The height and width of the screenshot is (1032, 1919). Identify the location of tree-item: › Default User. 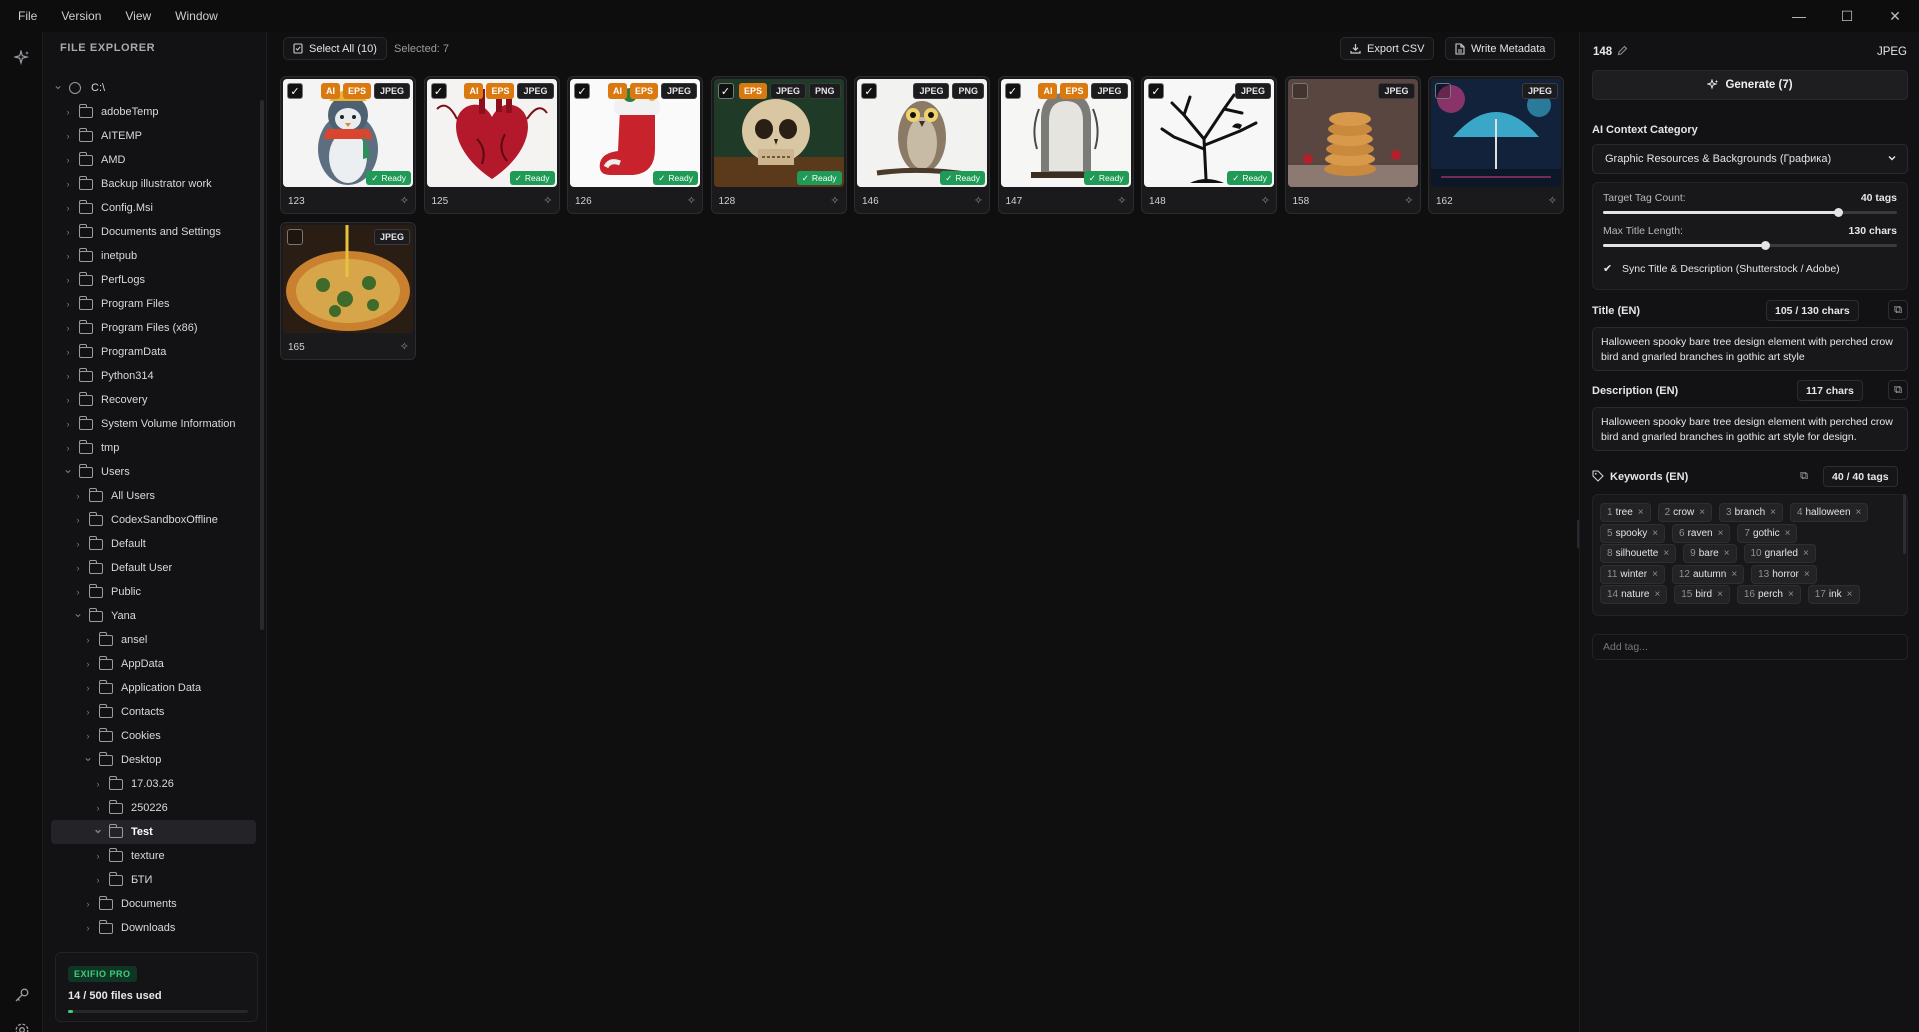
(153, 568).